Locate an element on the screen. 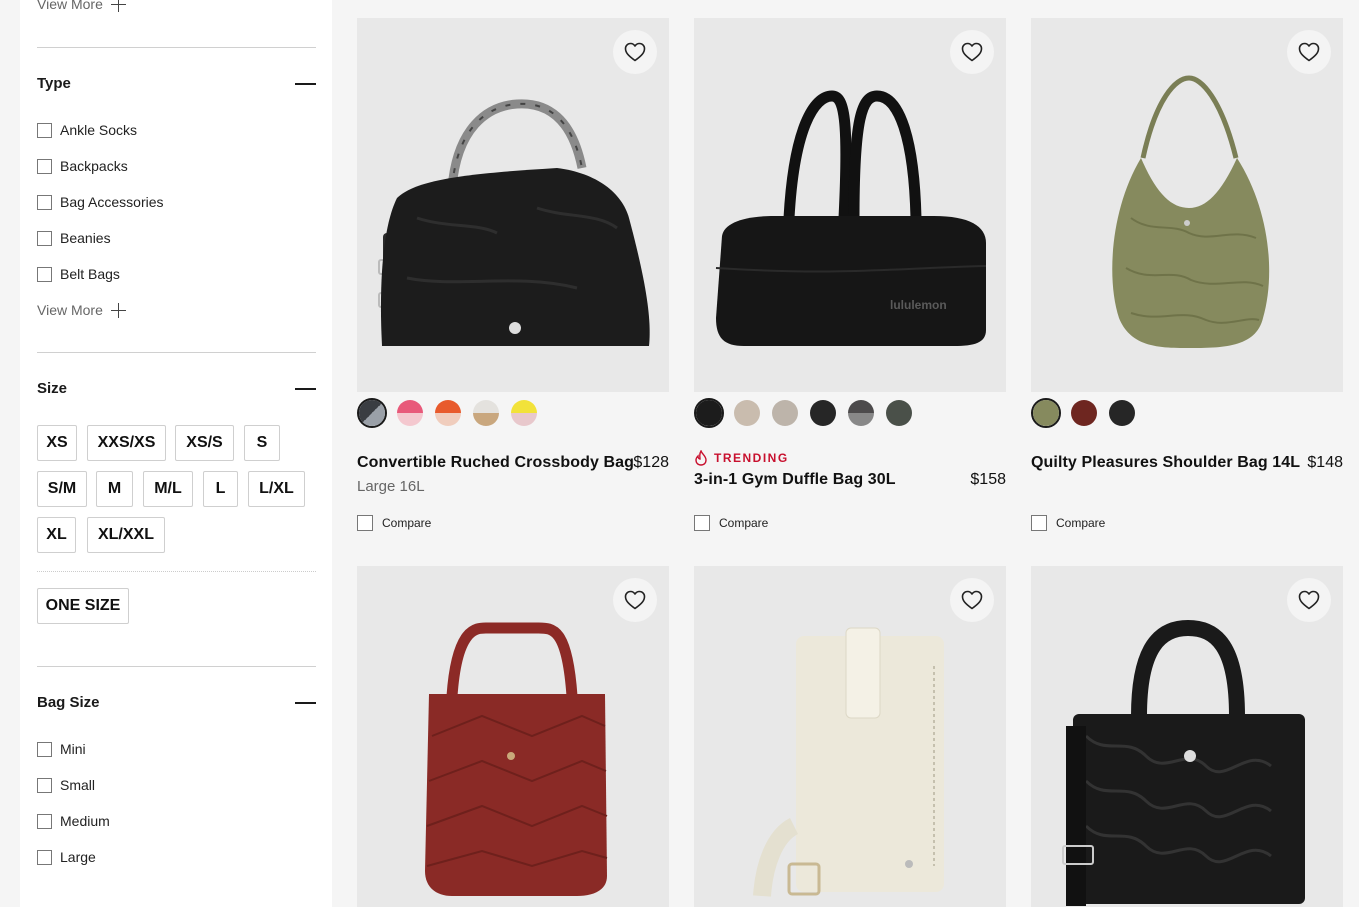 Image resolution: width=1359 pixels, height=907 pixels. size-l-xl-button: L/XL is located at coordinates (276, 489).